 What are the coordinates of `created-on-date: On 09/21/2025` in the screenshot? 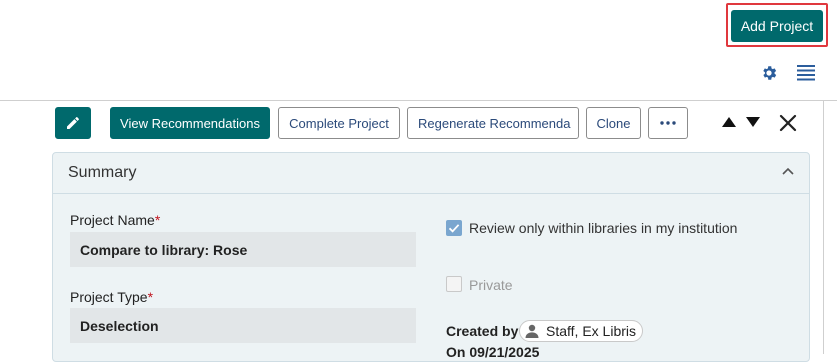 It's located at (493, 352).